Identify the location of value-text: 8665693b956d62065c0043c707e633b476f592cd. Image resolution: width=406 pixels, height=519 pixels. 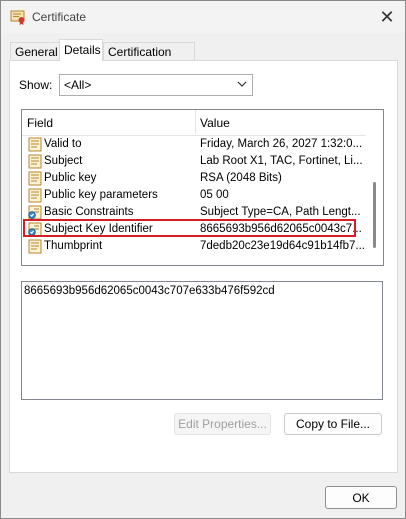
(149, 291).